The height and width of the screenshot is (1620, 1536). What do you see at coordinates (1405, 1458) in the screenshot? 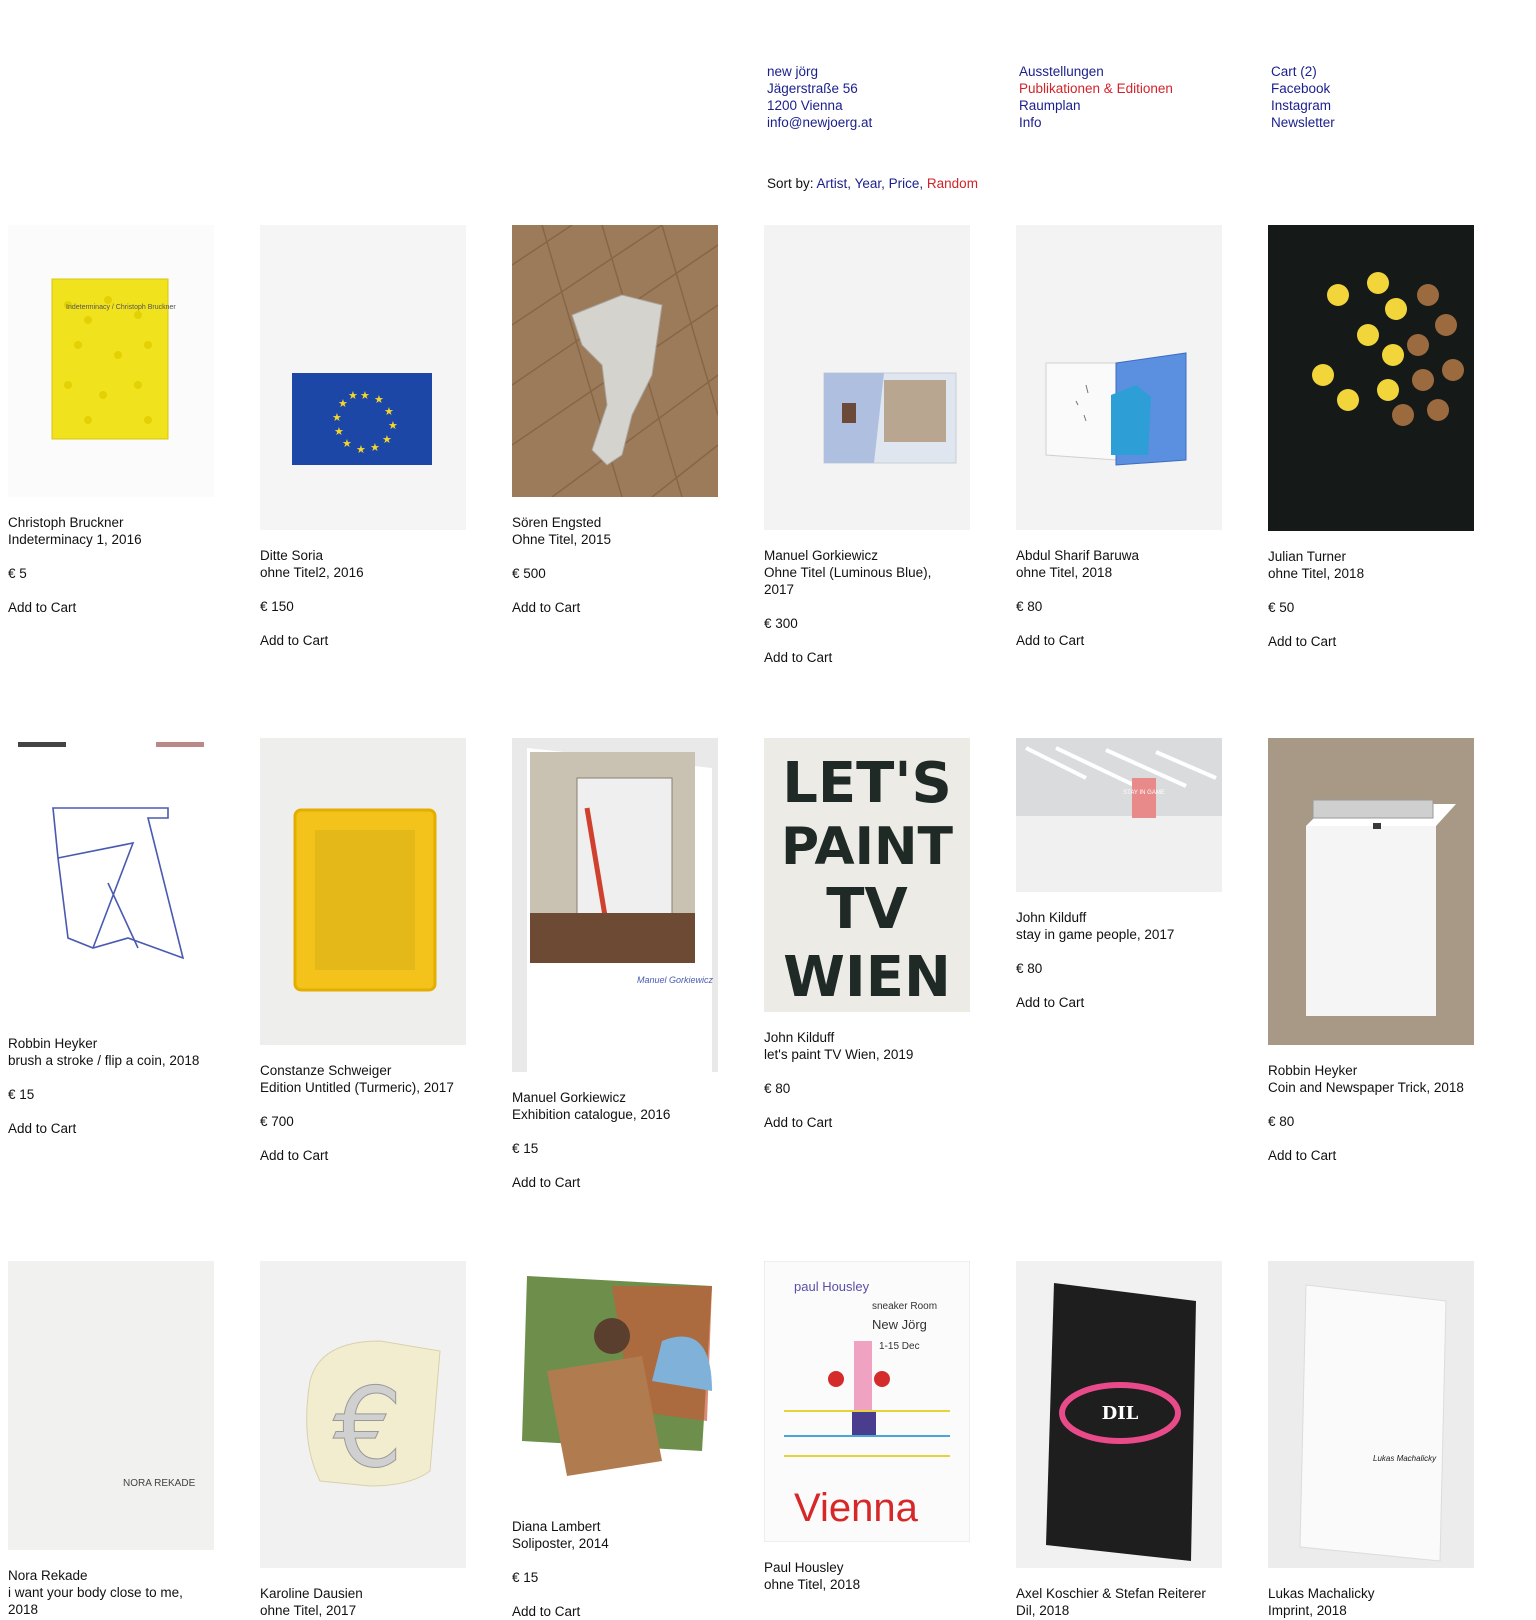
I see `signature-text: Lukas Machalicky` at bounding box center [1405, 1458].